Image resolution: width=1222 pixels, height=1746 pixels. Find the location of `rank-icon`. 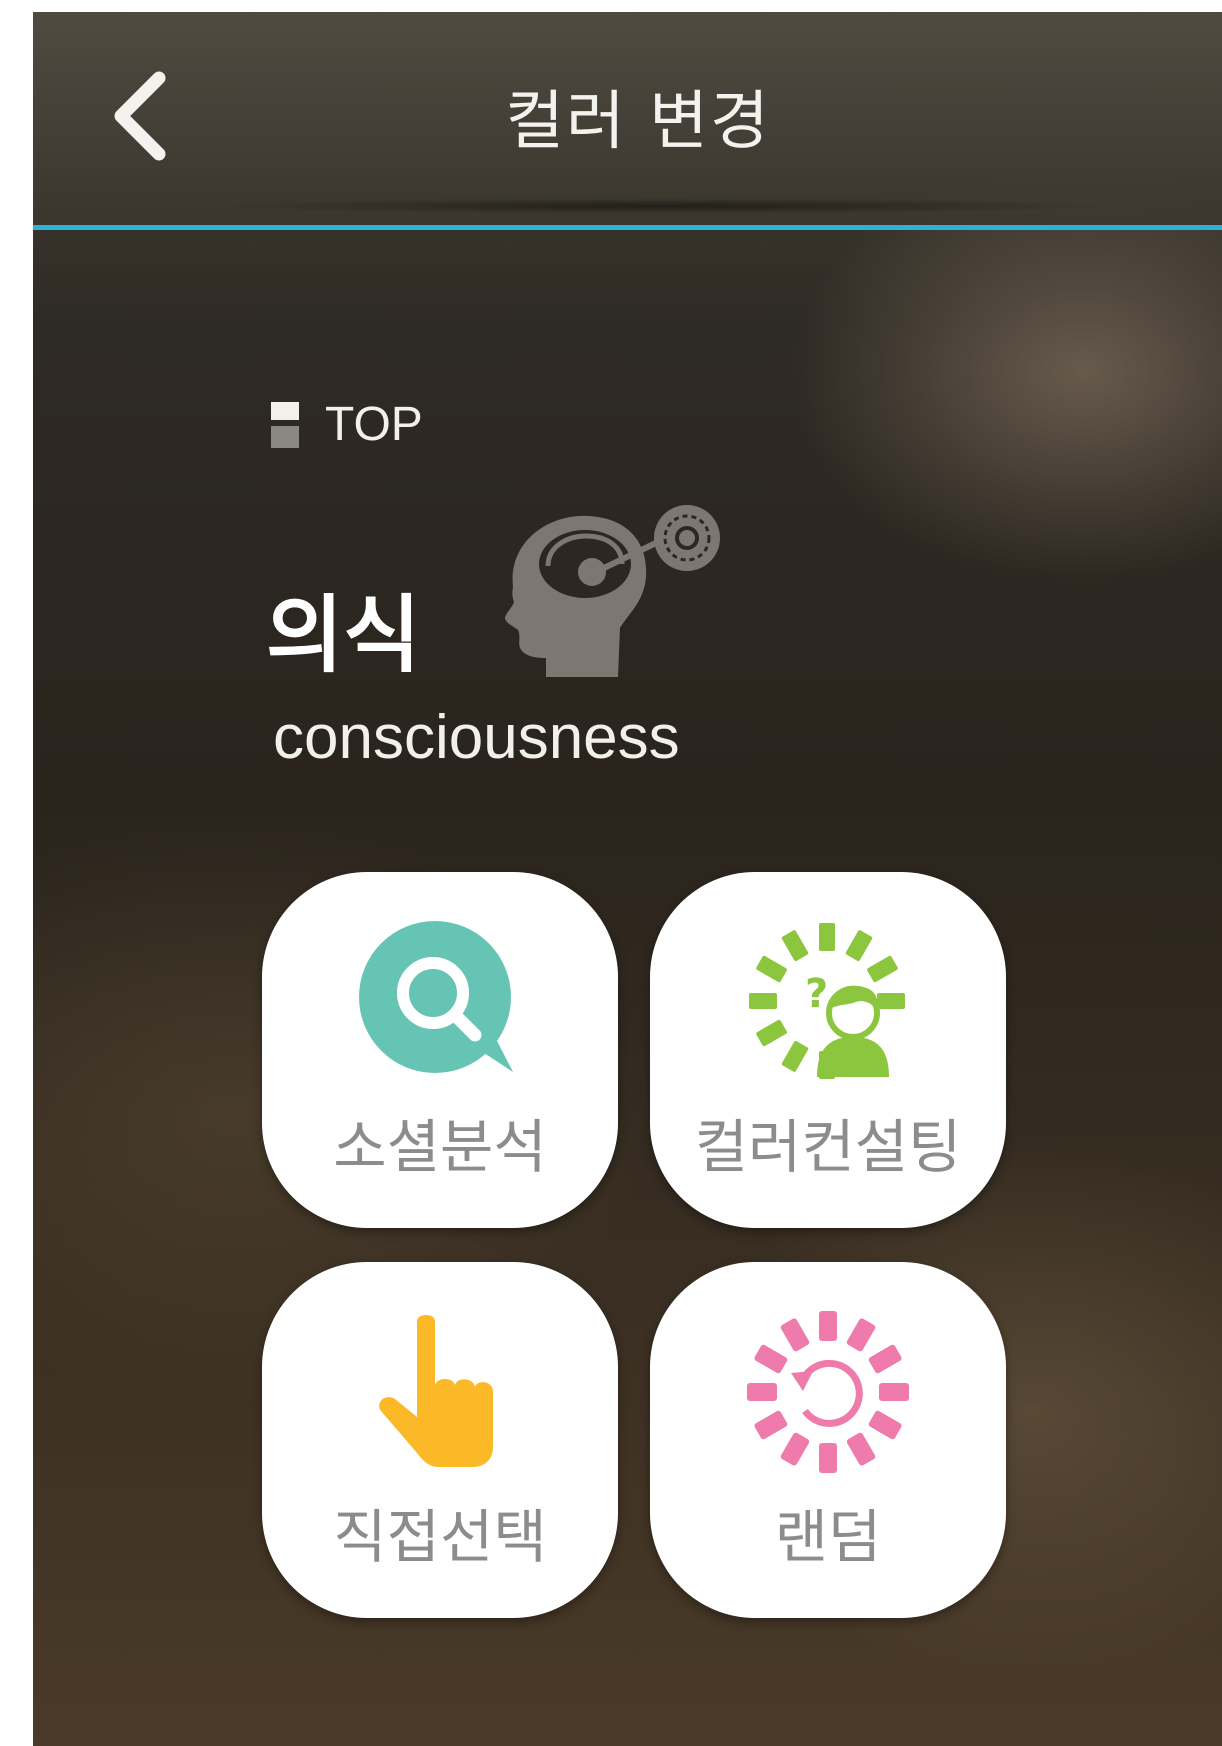

rank-icon is located at coordinates (285, 424).